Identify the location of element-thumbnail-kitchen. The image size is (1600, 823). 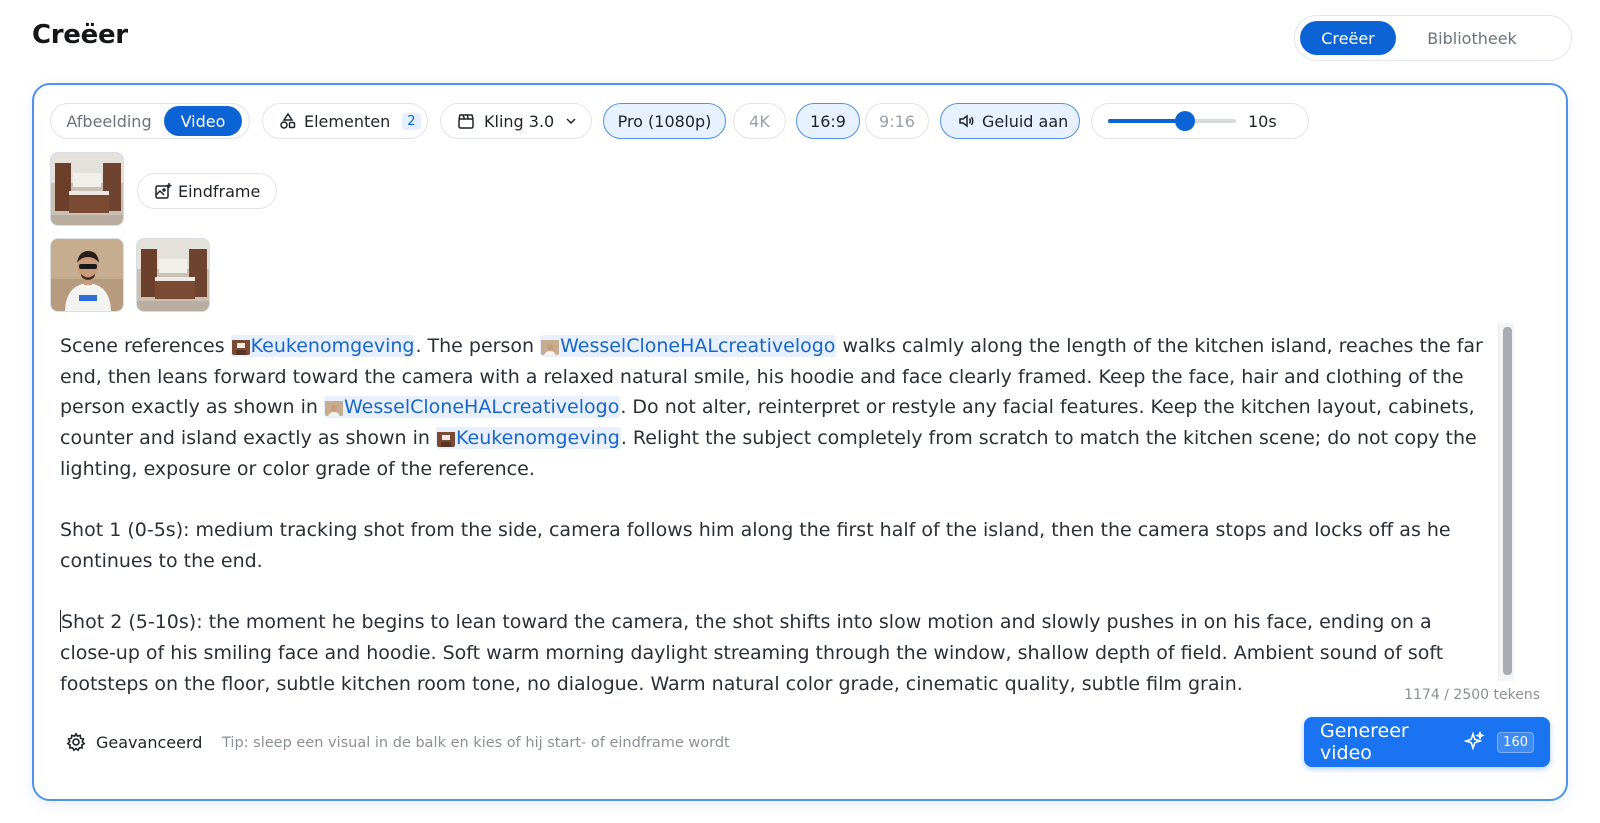
(173, 275).